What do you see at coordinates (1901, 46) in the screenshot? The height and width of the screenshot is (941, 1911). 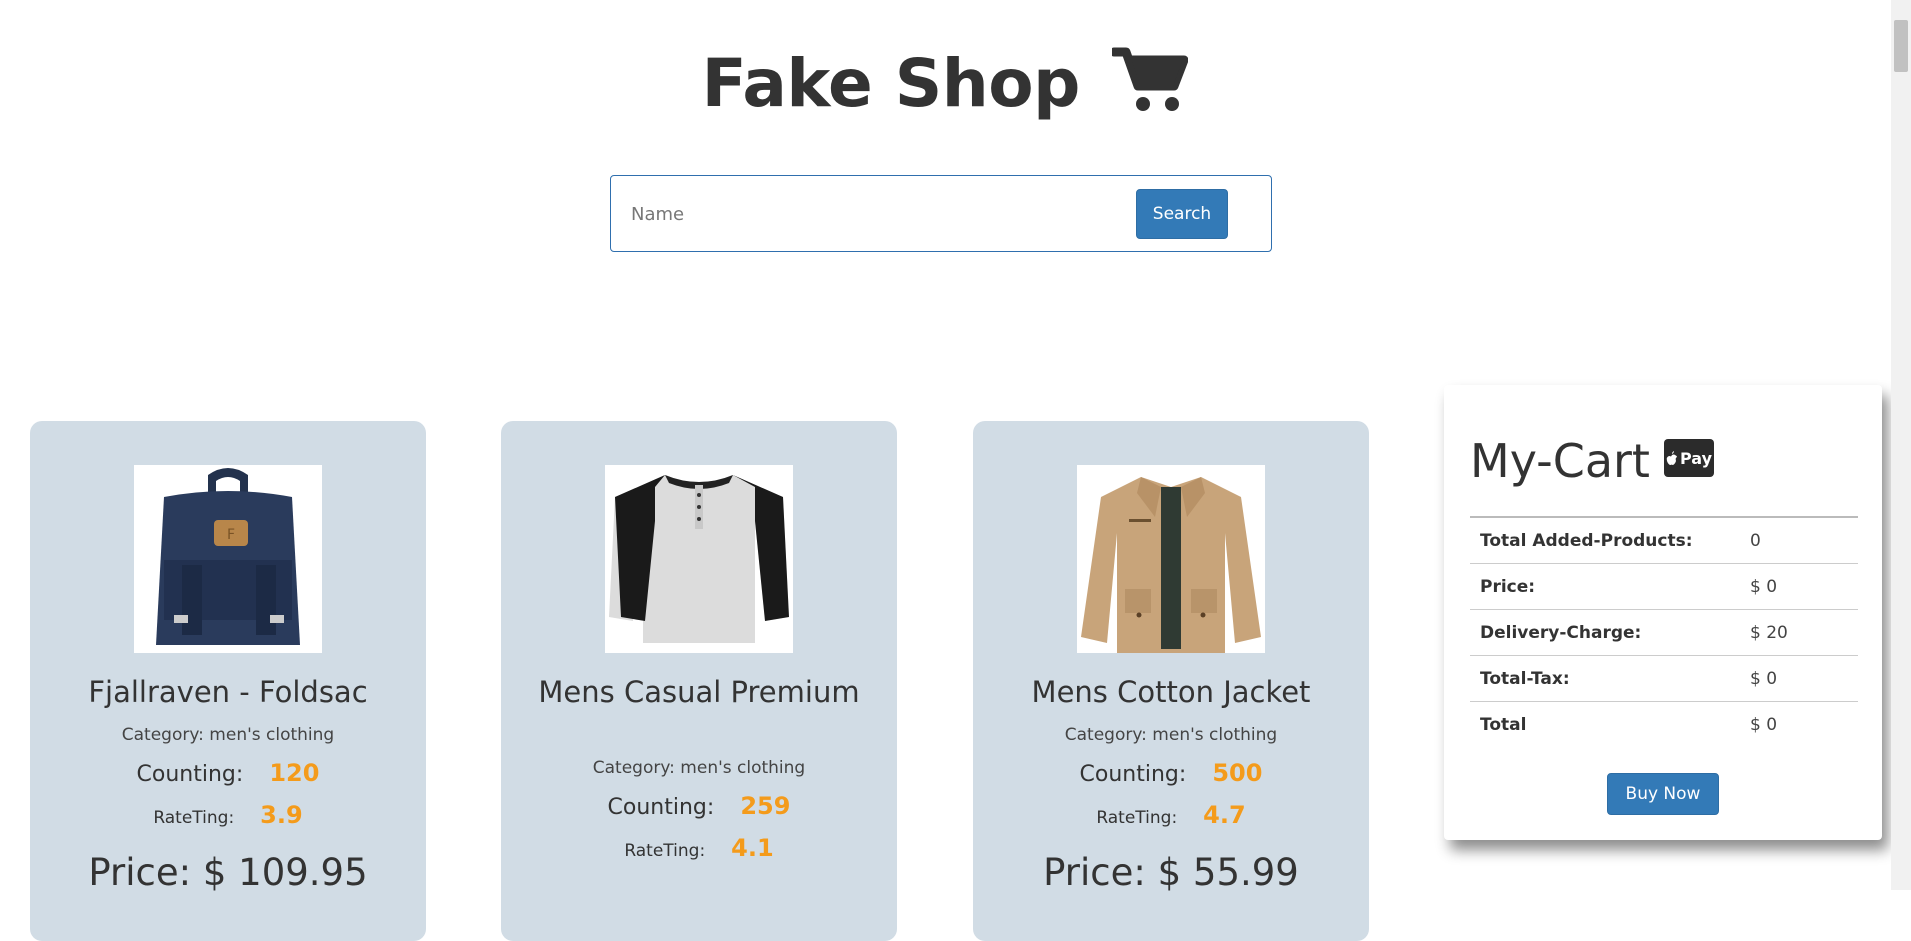 I see `scrollbar-thumb` at bounding box center [1901, 46].